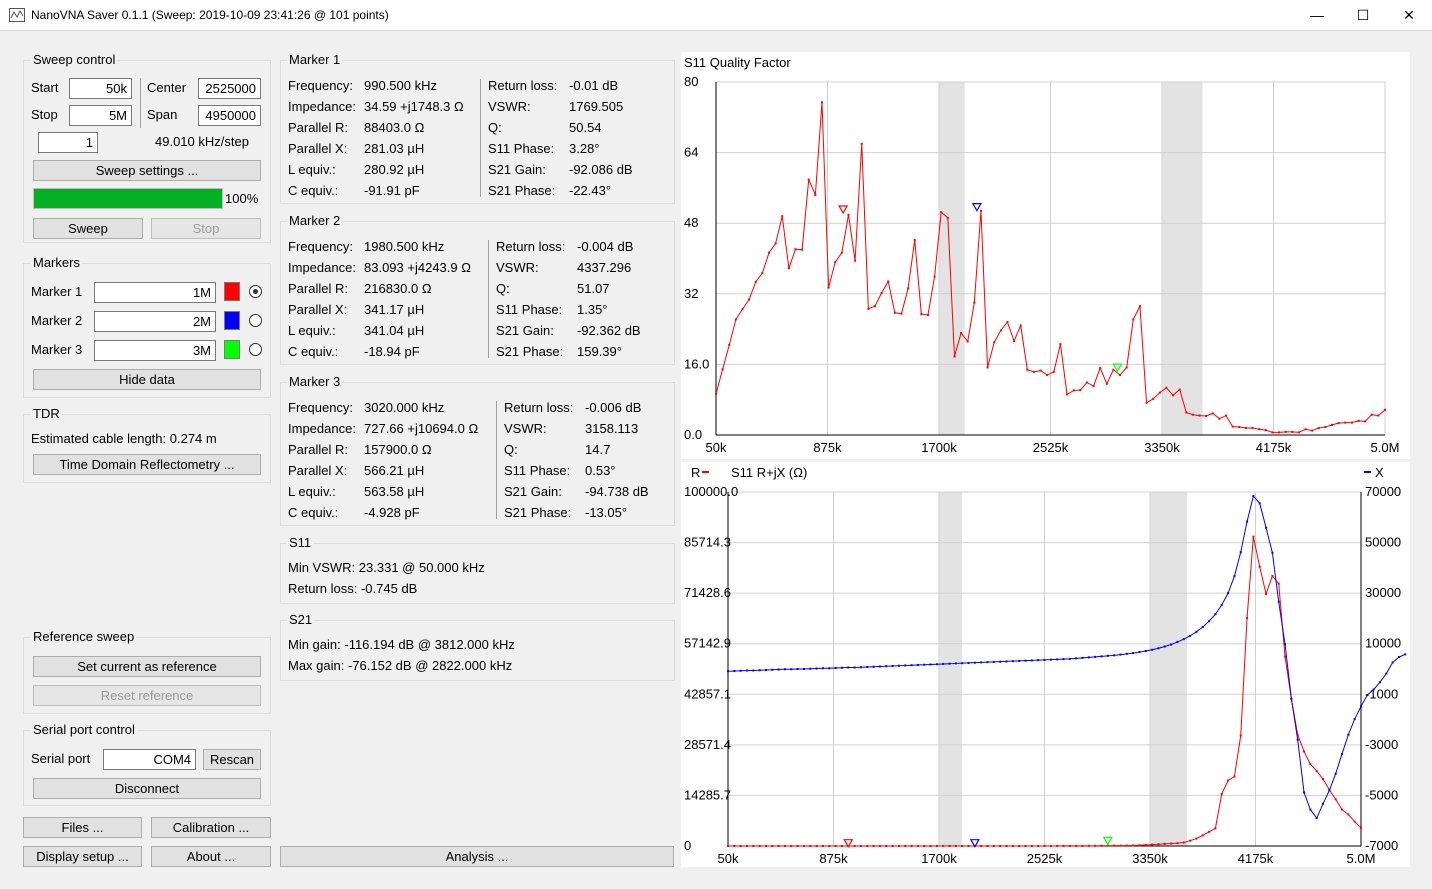 The image size is (1432, 889). What do you see at coordinates (421, 428) in the screenshot?
I see `marker3-left-value: 727.66 +j10694.0 Ω` at bounding box center [421, 428].